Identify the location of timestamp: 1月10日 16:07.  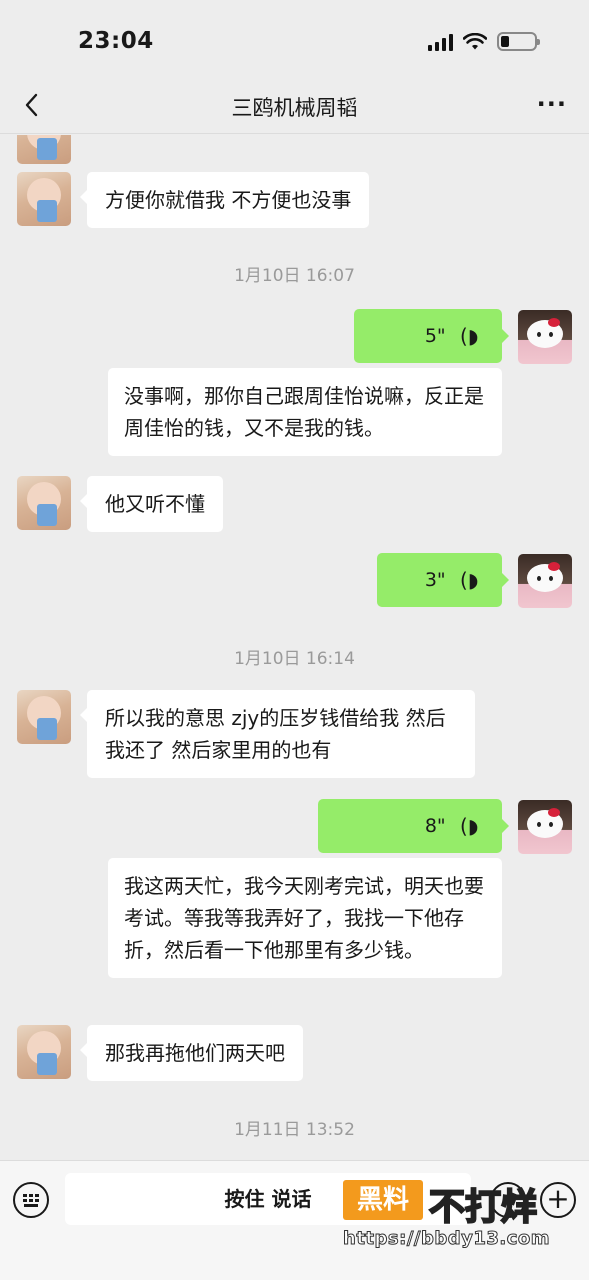
(294, 276).